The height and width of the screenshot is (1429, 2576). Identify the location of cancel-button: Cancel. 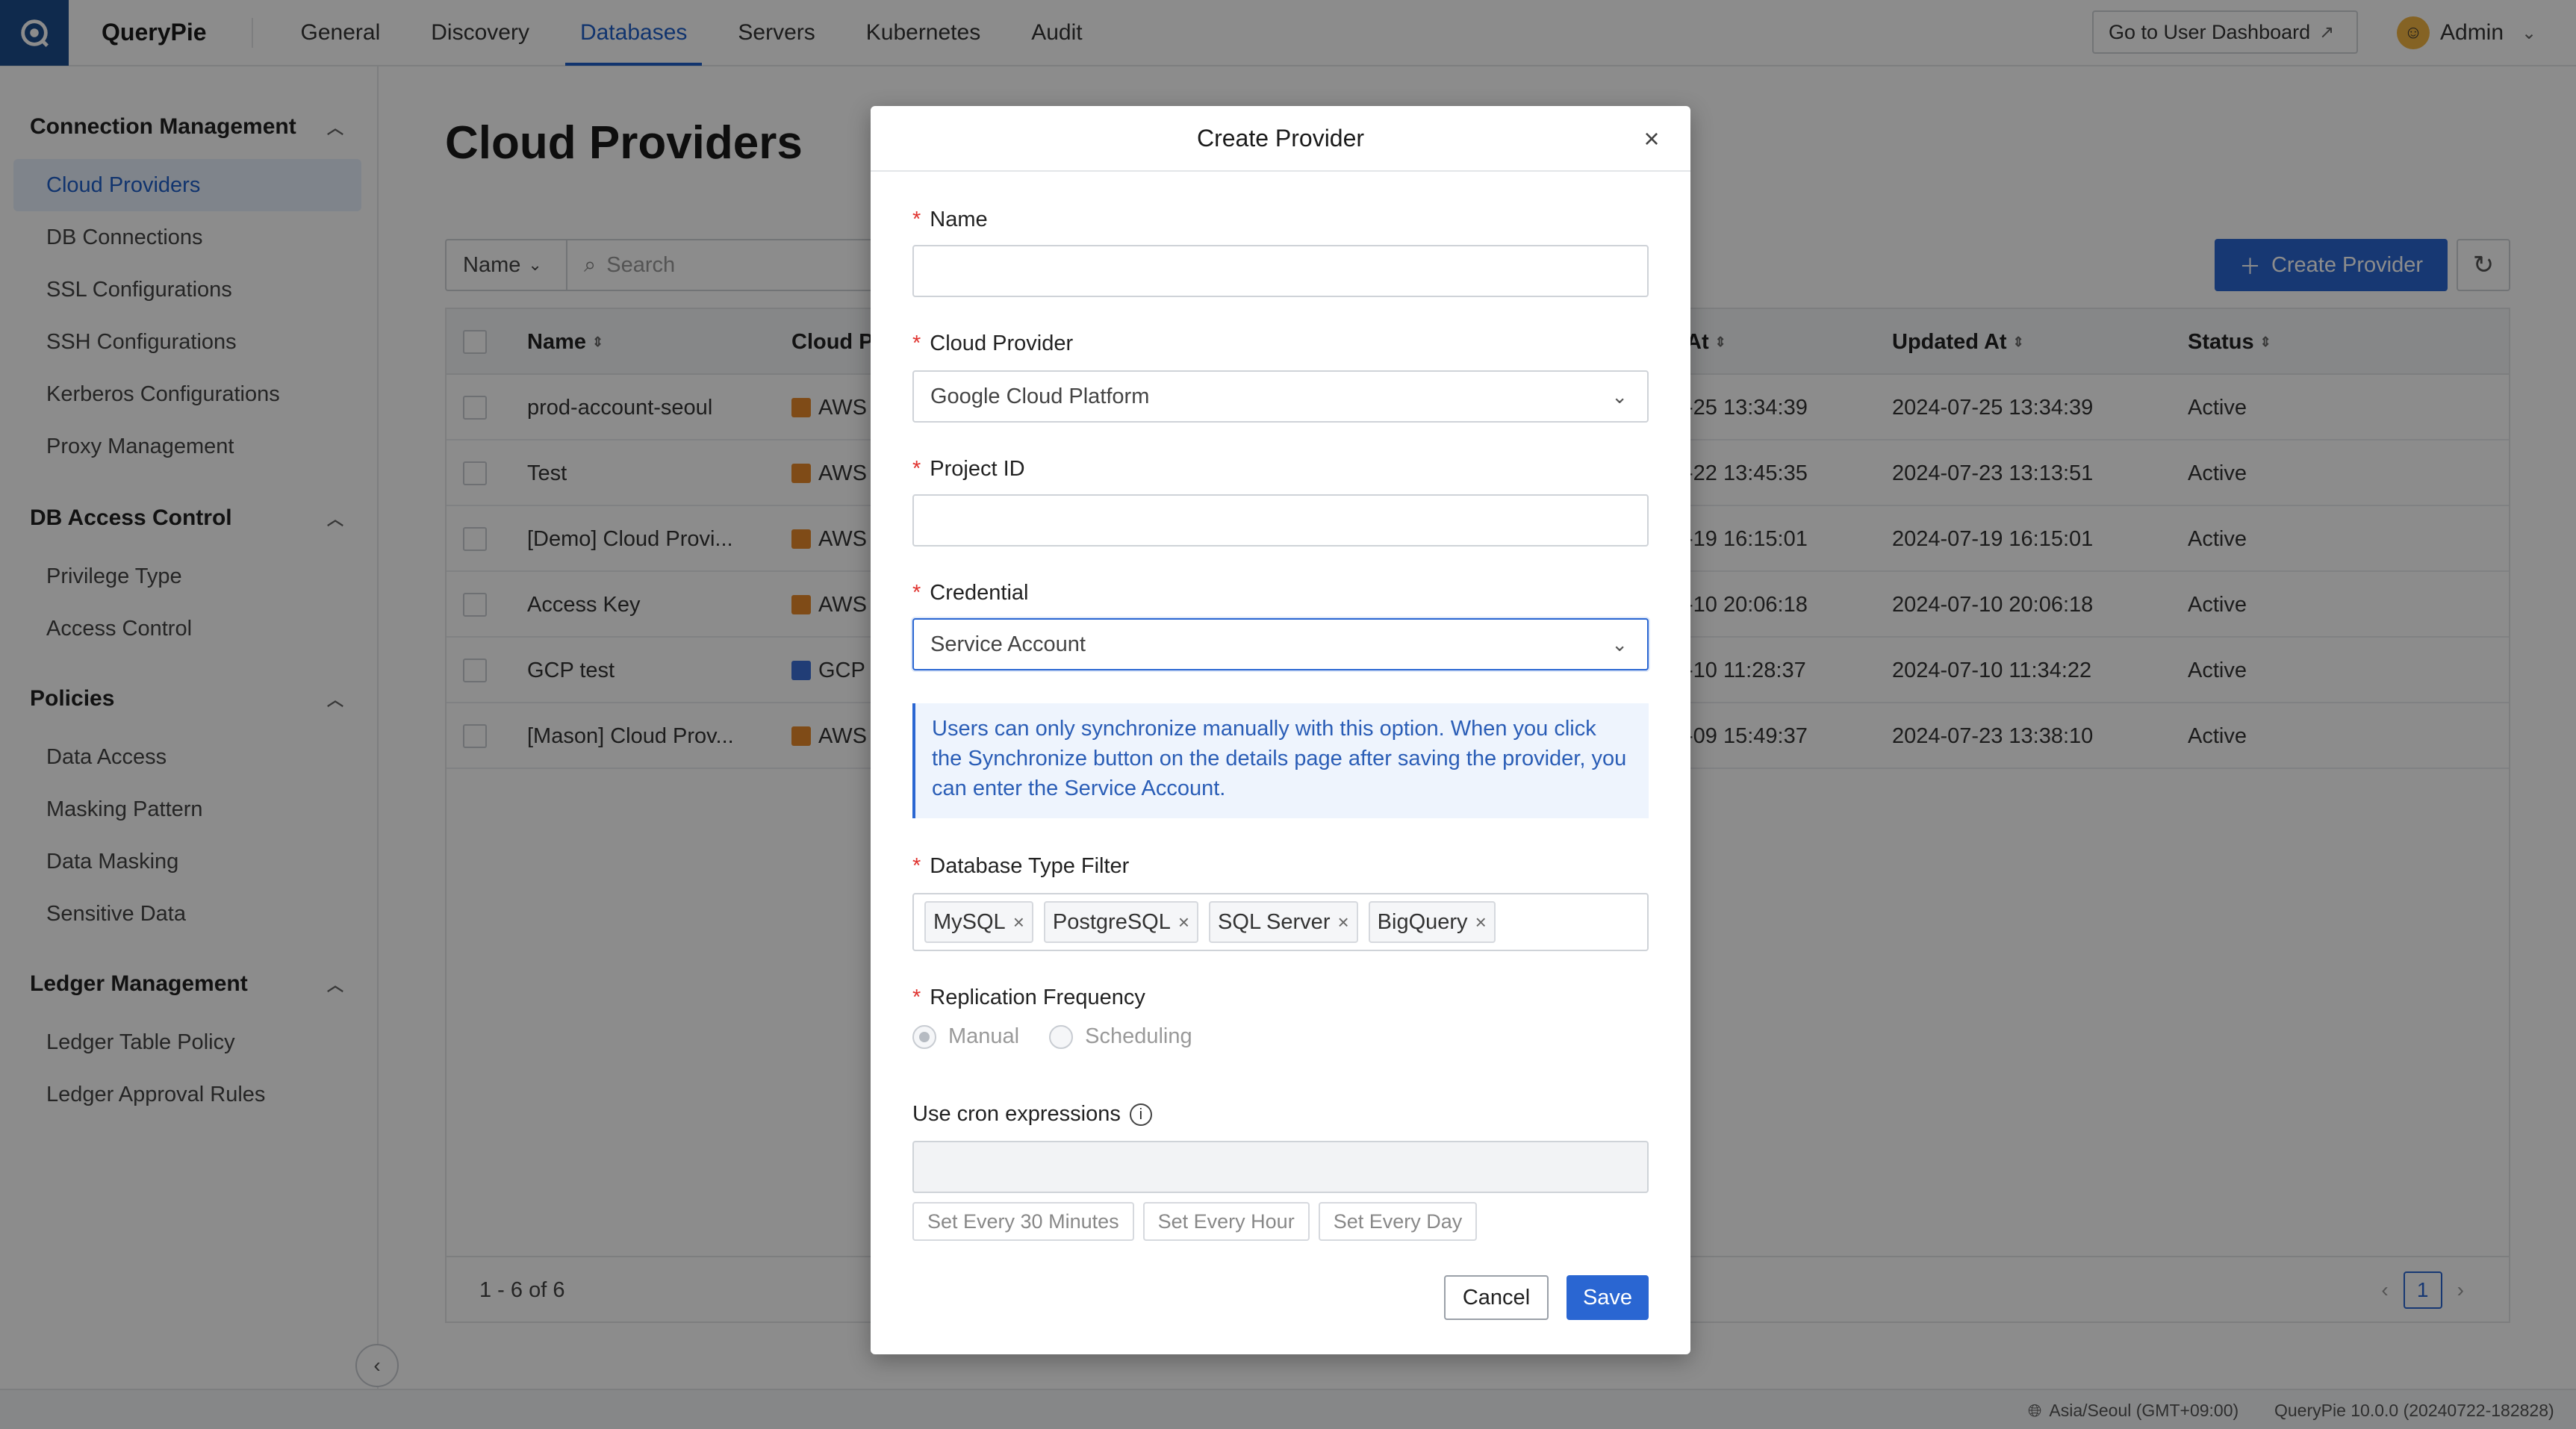
(1496, 1297).